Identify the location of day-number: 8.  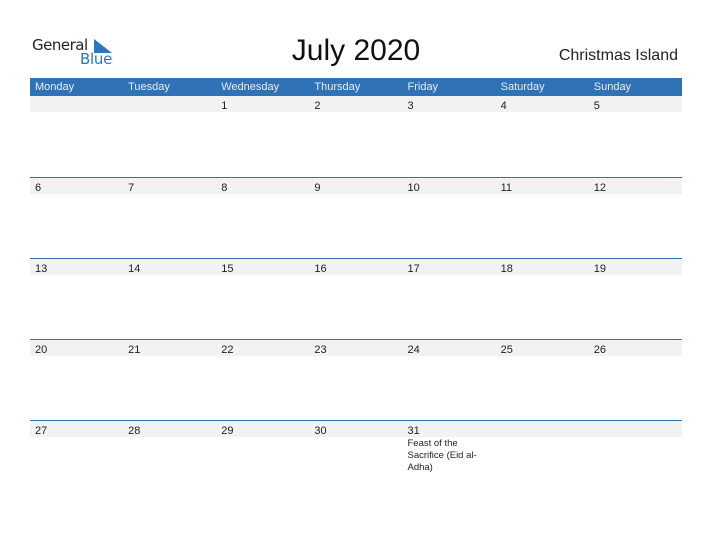
(224, 188).